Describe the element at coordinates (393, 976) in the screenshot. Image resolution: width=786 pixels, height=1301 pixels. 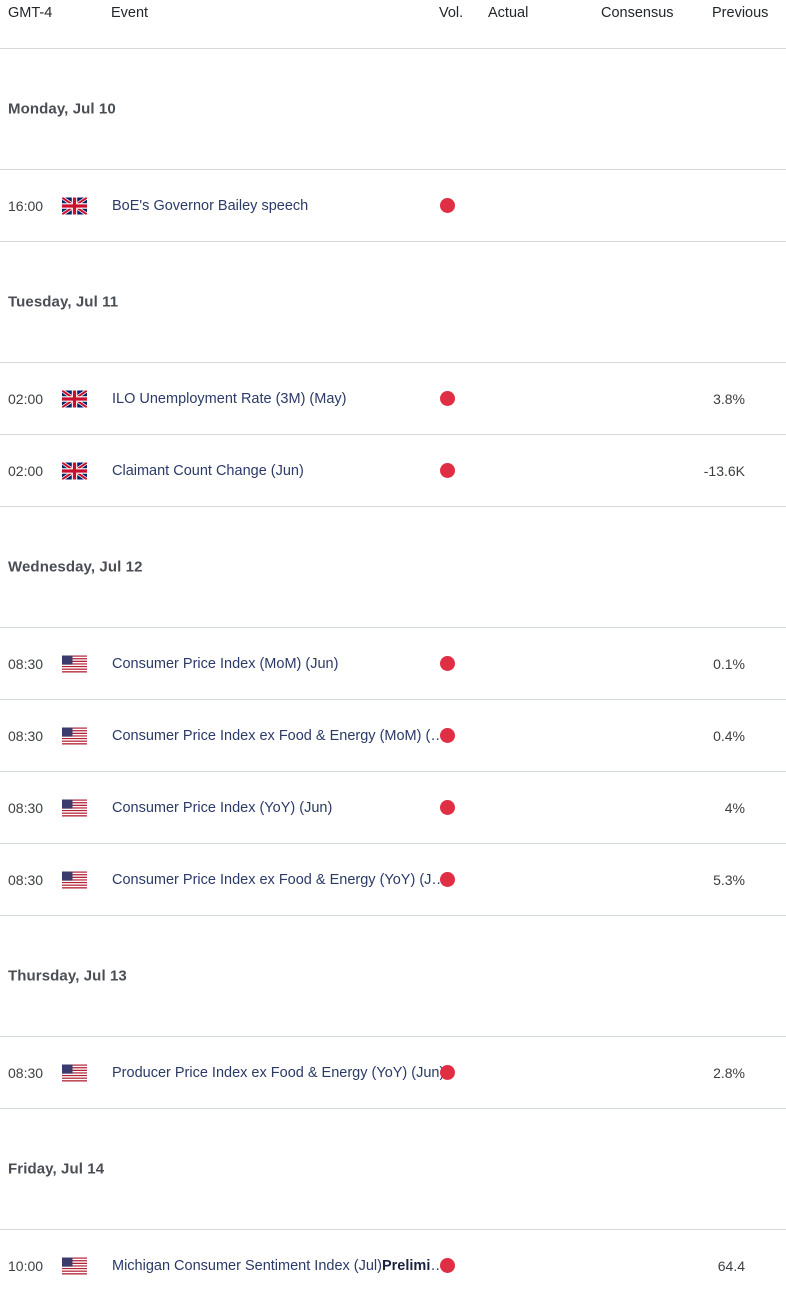
I see `day-group-header: Thursday, Jul 13` at that location.